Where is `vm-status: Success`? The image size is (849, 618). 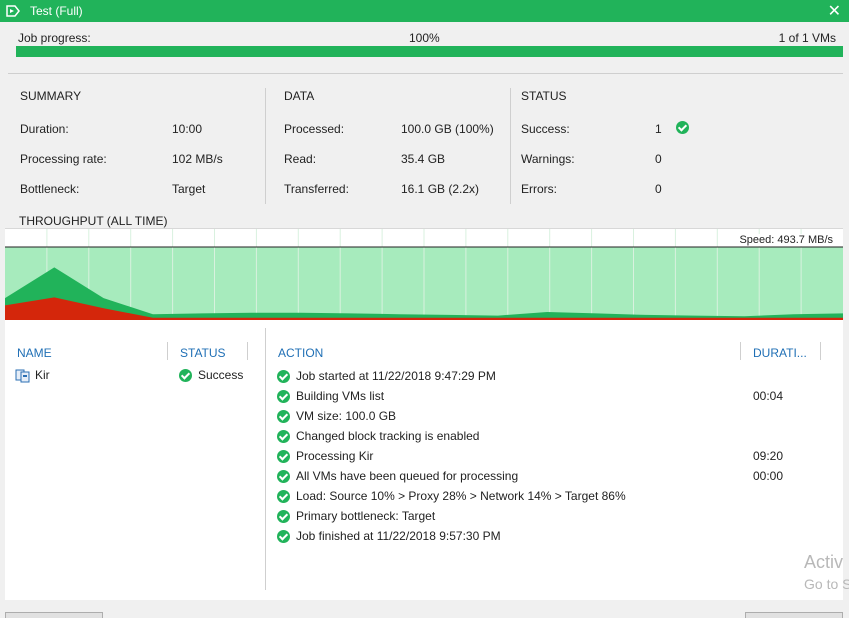 vm-status: Success is located at coordinates (221, 375).